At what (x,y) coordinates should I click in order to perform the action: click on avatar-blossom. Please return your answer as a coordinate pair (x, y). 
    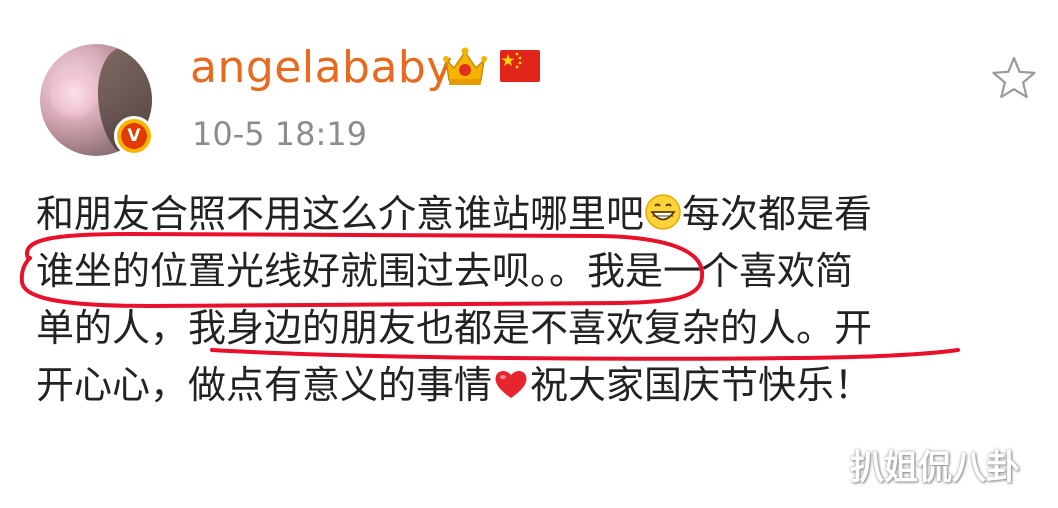
    Looking at the image, I should click on (74, 93).